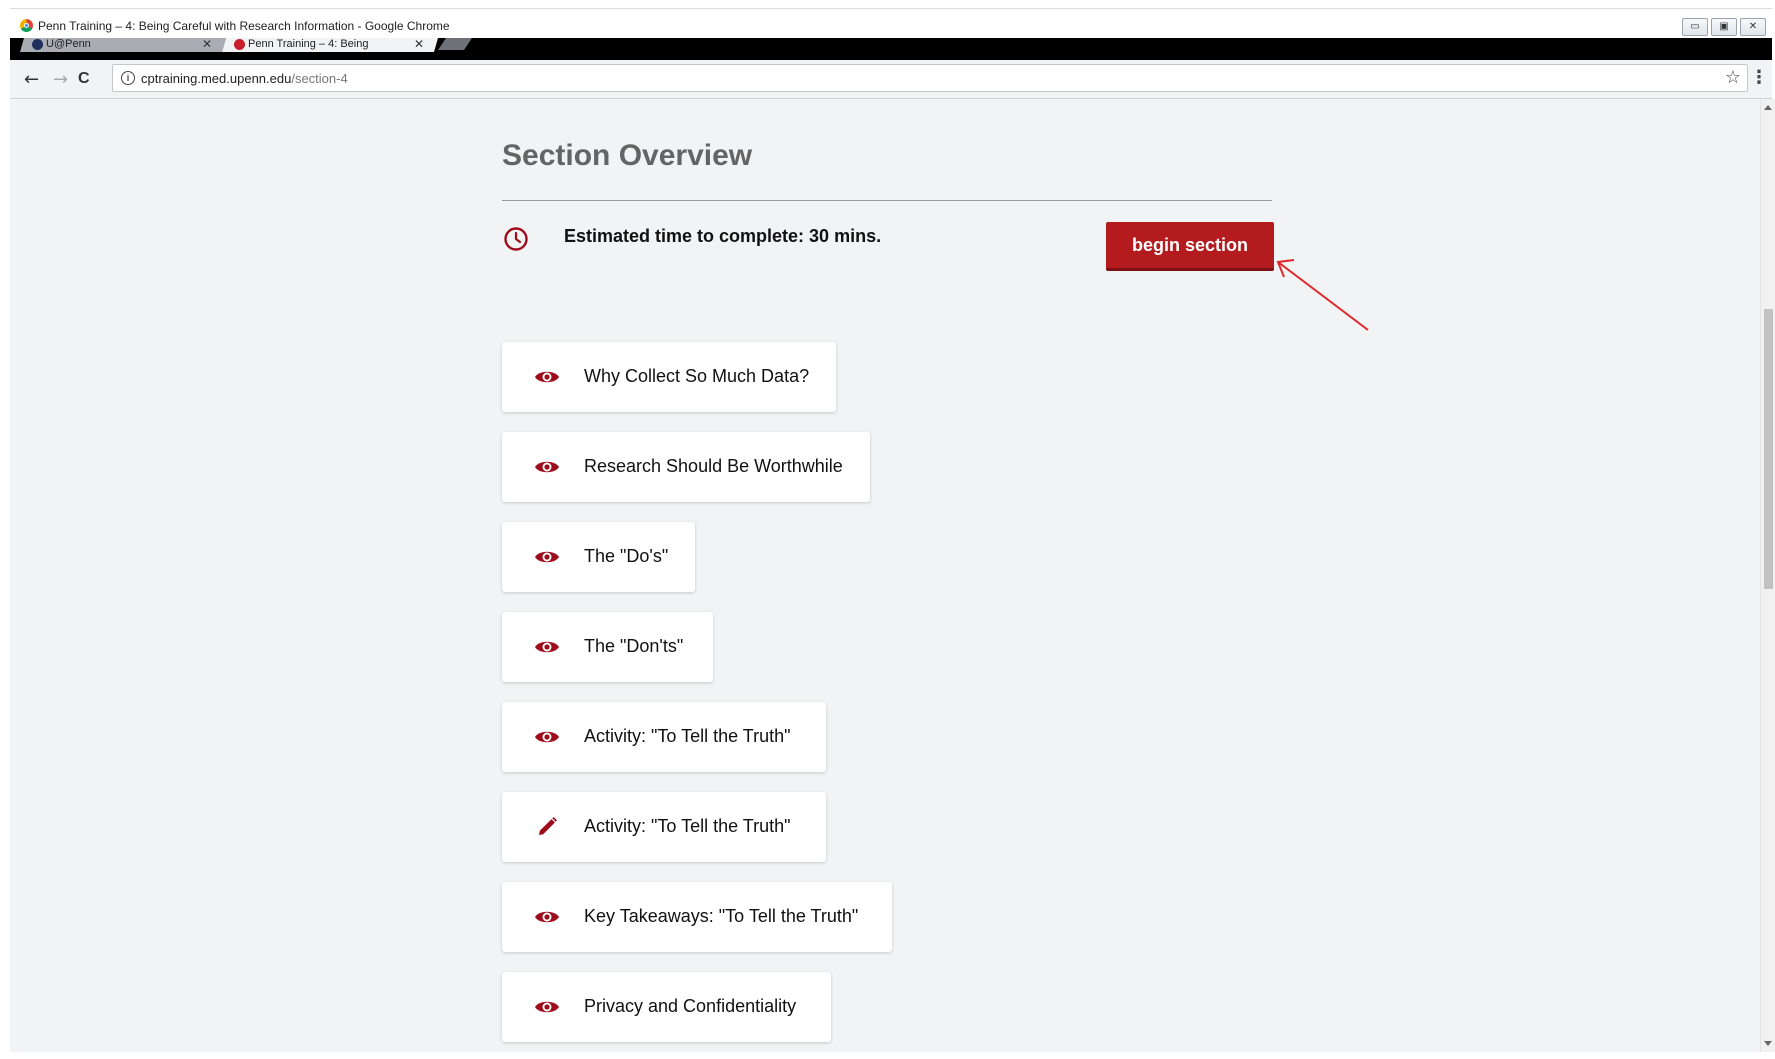  What do you see at coordinates (627, 155) in the screenshot?
I see `page-title: Section Overview` at bounding box center [627, 155].